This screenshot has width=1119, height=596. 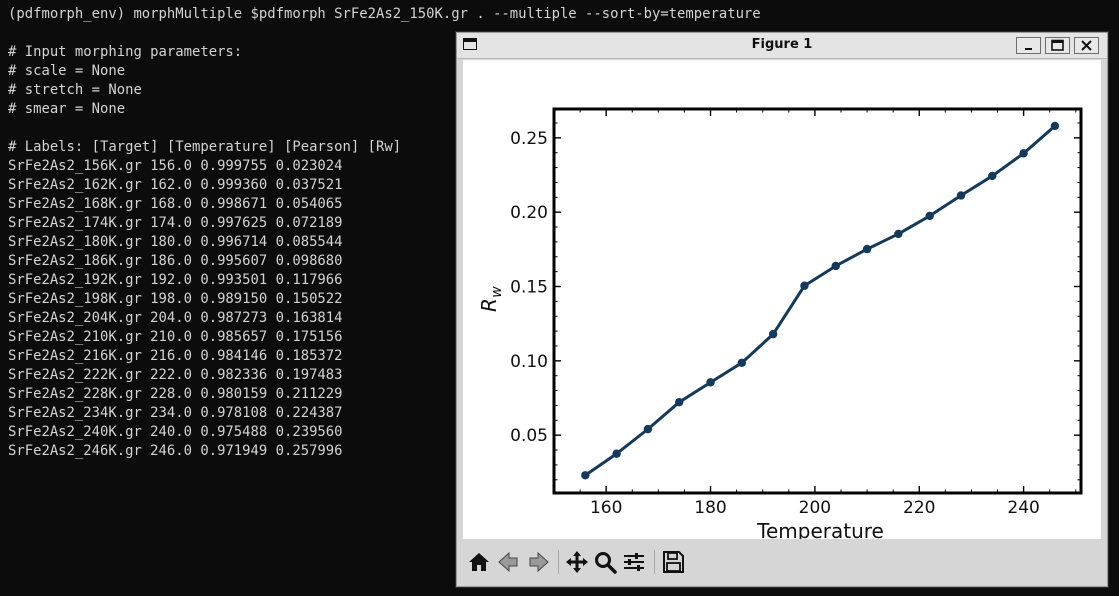 I want to click on y-tick-label: 0.05, so click(x=529, y=436).